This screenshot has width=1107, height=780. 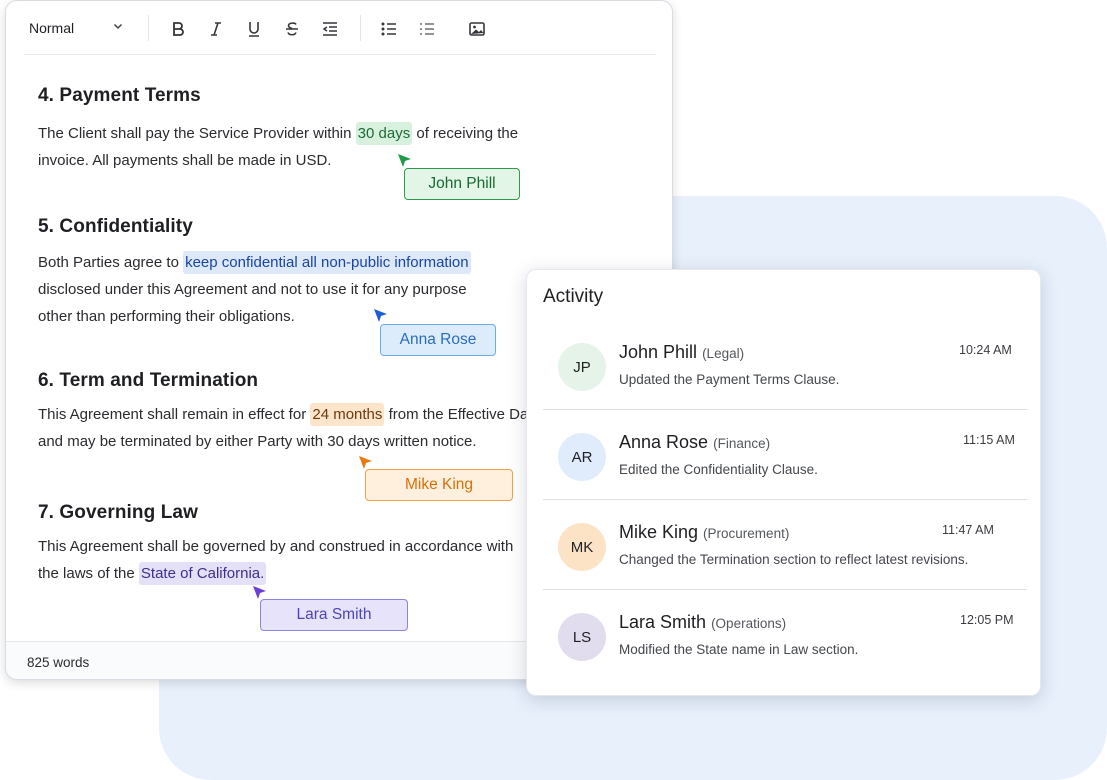 What do you see at coordinates (465, 133) in the screenshot?
I see `text-run: of receiving the` at bounding box center [465, 133].